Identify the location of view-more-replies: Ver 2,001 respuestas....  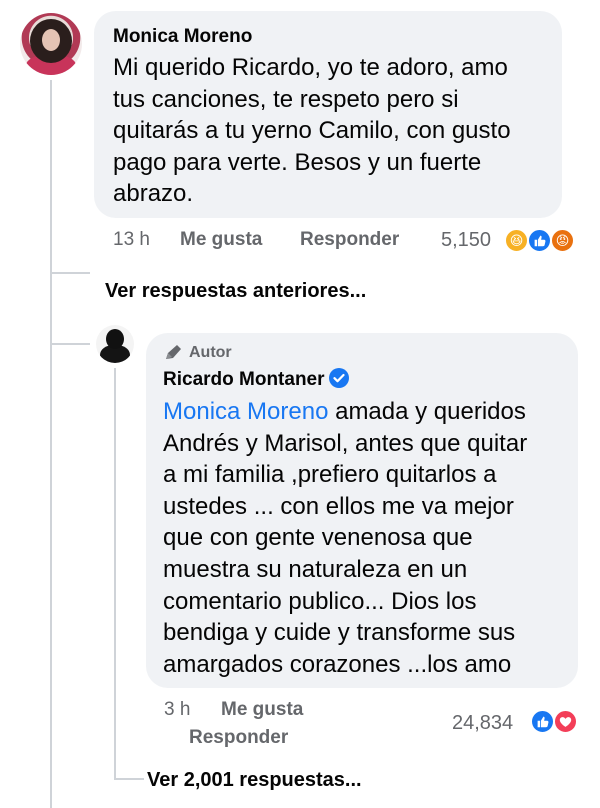
(254, 780).